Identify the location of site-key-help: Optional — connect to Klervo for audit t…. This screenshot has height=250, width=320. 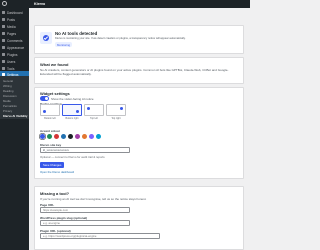
(72, 157).